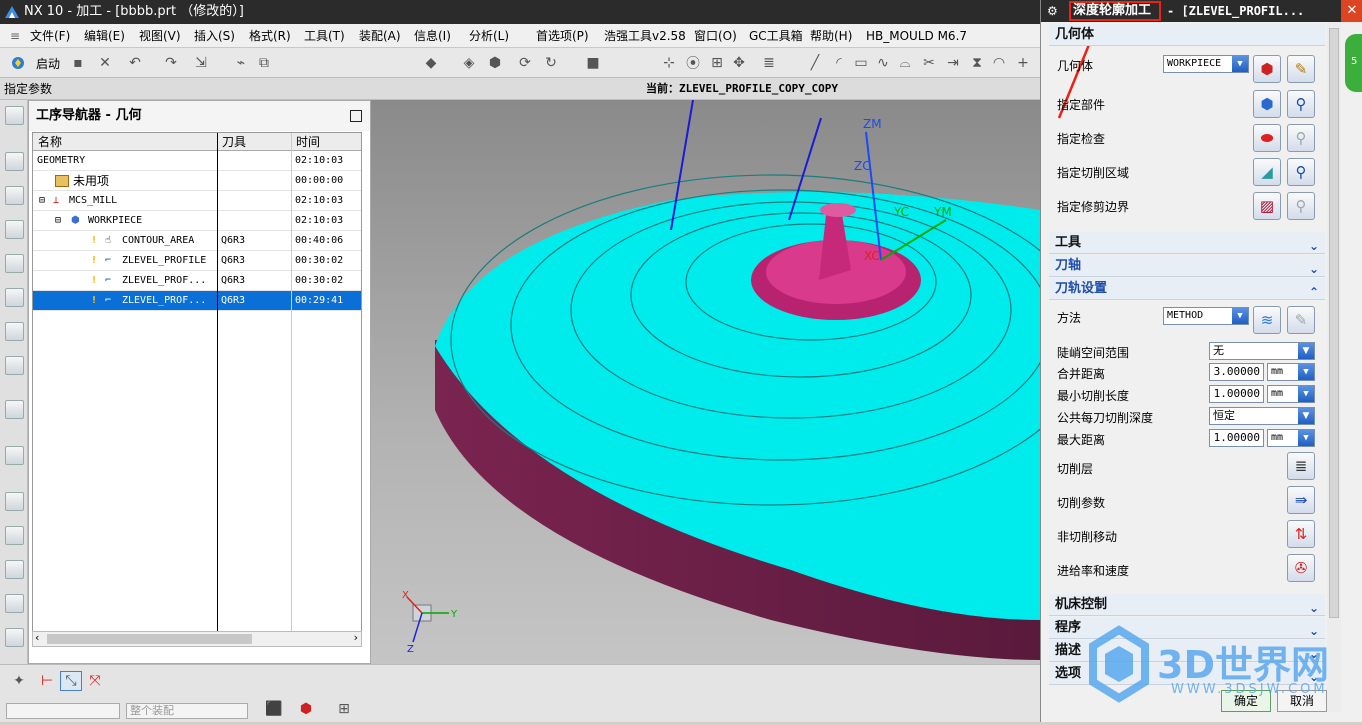 This screenshot has width=1362, height=725. What do you see at coordinates (197, 281) in the screenshot?
I see `table-row: ! ⌐ ZLEVEL_PROF... Q6R3 00:30:02` at bounding box center [197, 281].